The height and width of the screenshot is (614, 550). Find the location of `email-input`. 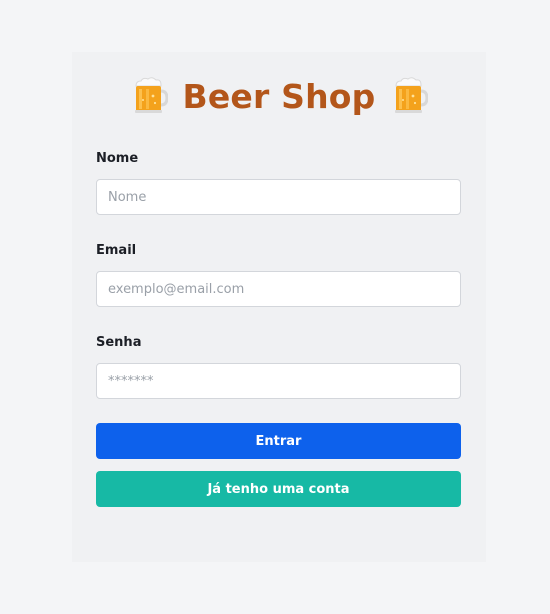

email-input is located at coordinates (278, 289).